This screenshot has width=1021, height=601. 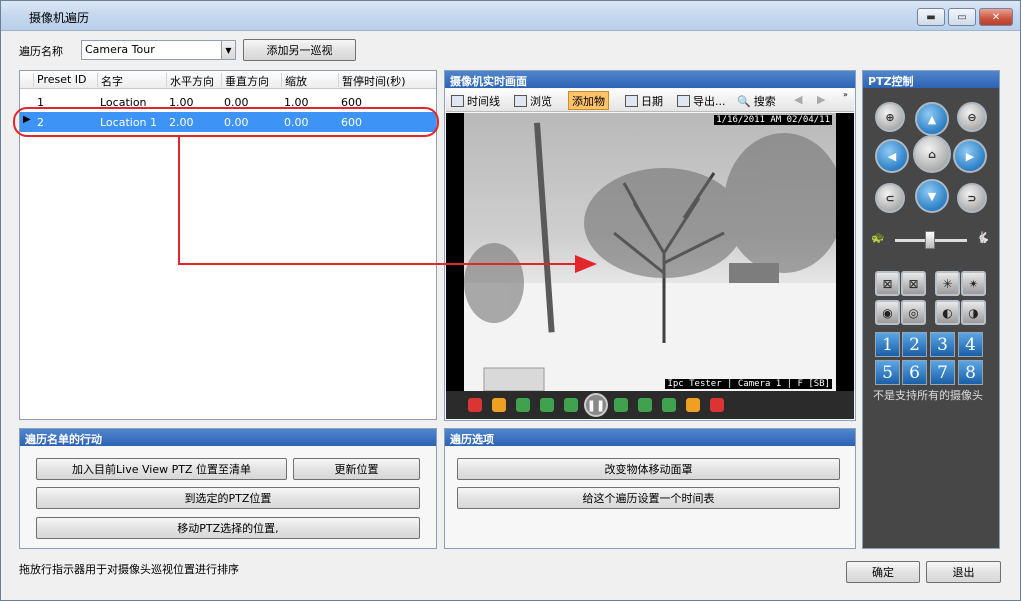 I want to click on timeline-label: 时间线, so click(x=483, y=101).